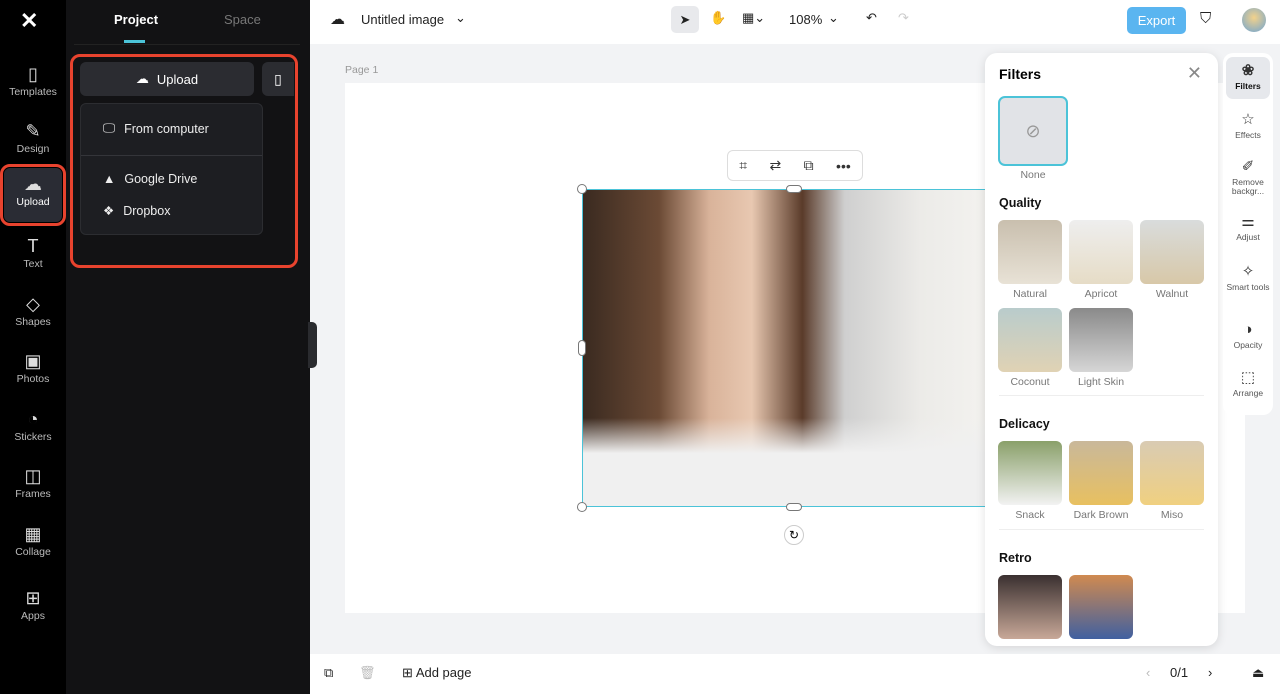 This screenshot has height=694, width=1280. Describe the element at coordinates (33, 609) in the screenshot. I see `rail-item-apps: ⊞ Apps` at that location.